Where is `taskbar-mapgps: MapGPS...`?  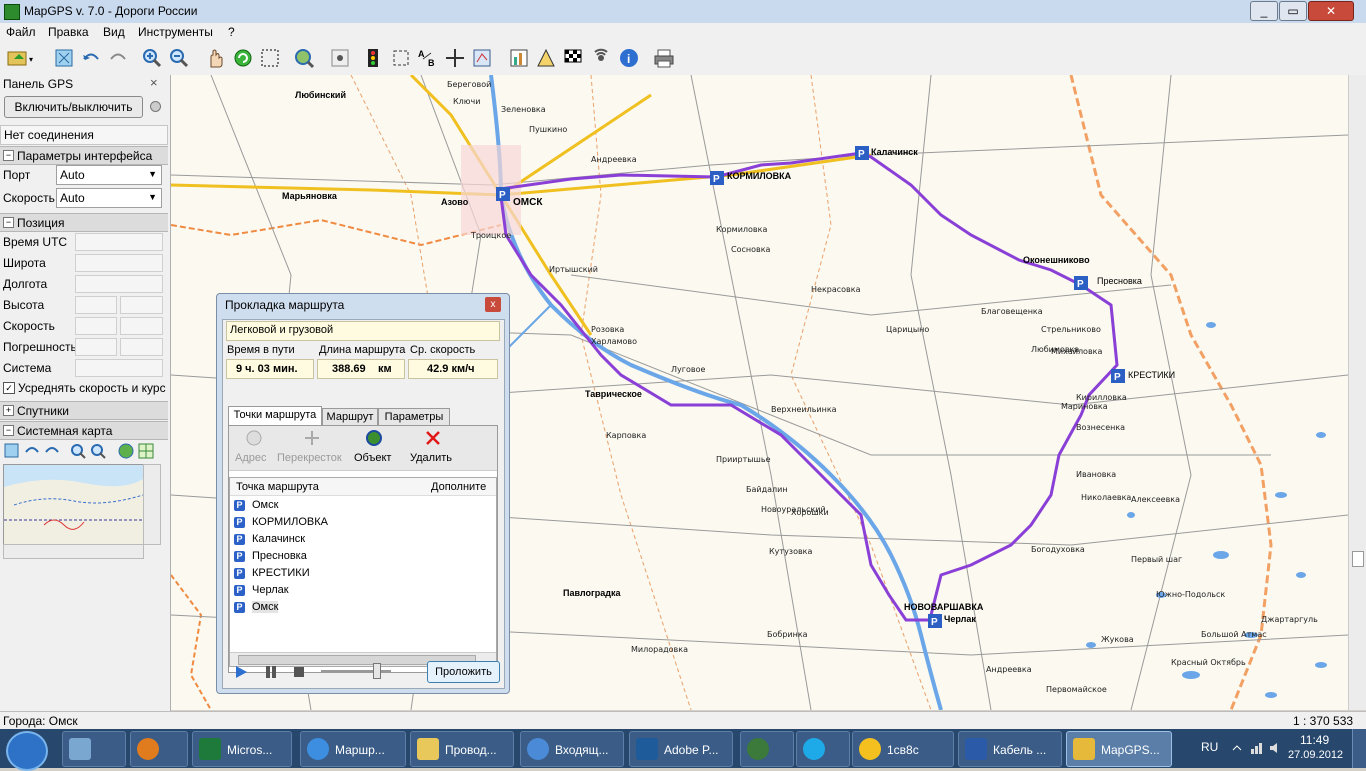 taskbar-mapgps: MapGPS... is located at coordinates (1119, 749).